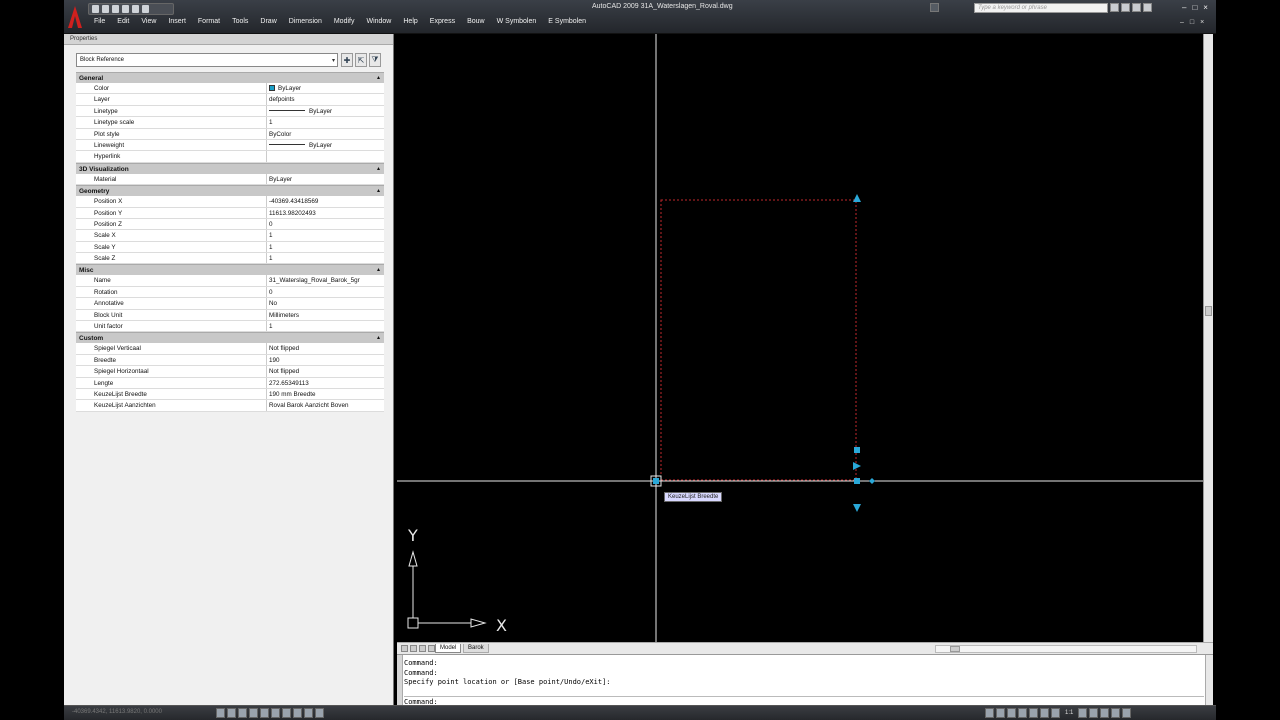  I want to click on insertion-grip, so click(656, 481).